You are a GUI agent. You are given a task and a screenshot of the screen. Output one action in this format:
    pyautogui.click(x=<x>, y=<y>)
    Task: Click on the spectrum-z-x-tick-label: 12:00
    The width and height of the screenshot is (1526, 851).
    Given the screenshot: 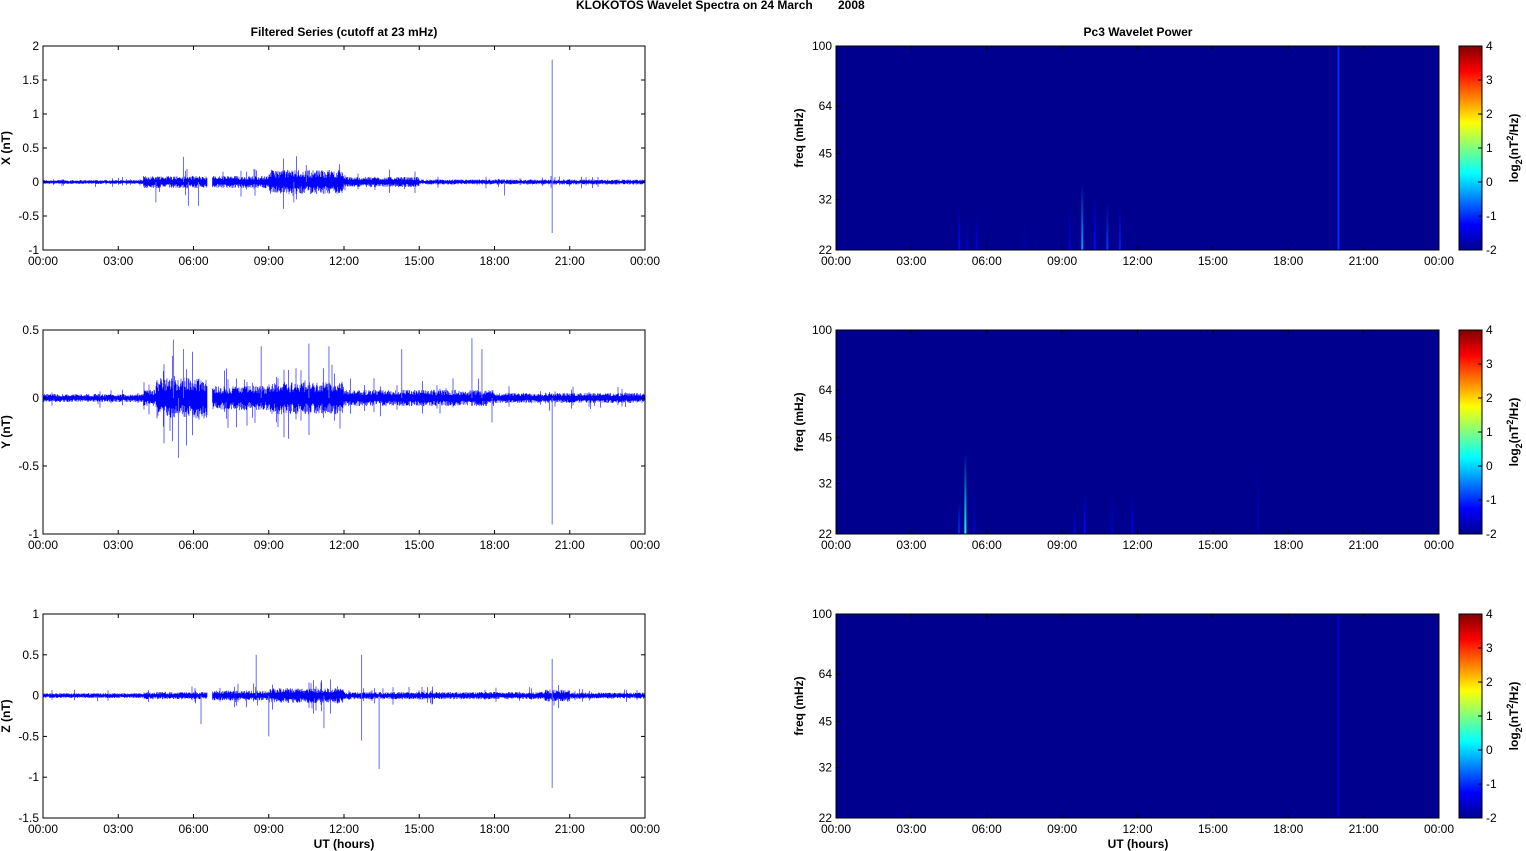 What is the action you would take?
    pyautogui.click(x=1137, y=829)
    